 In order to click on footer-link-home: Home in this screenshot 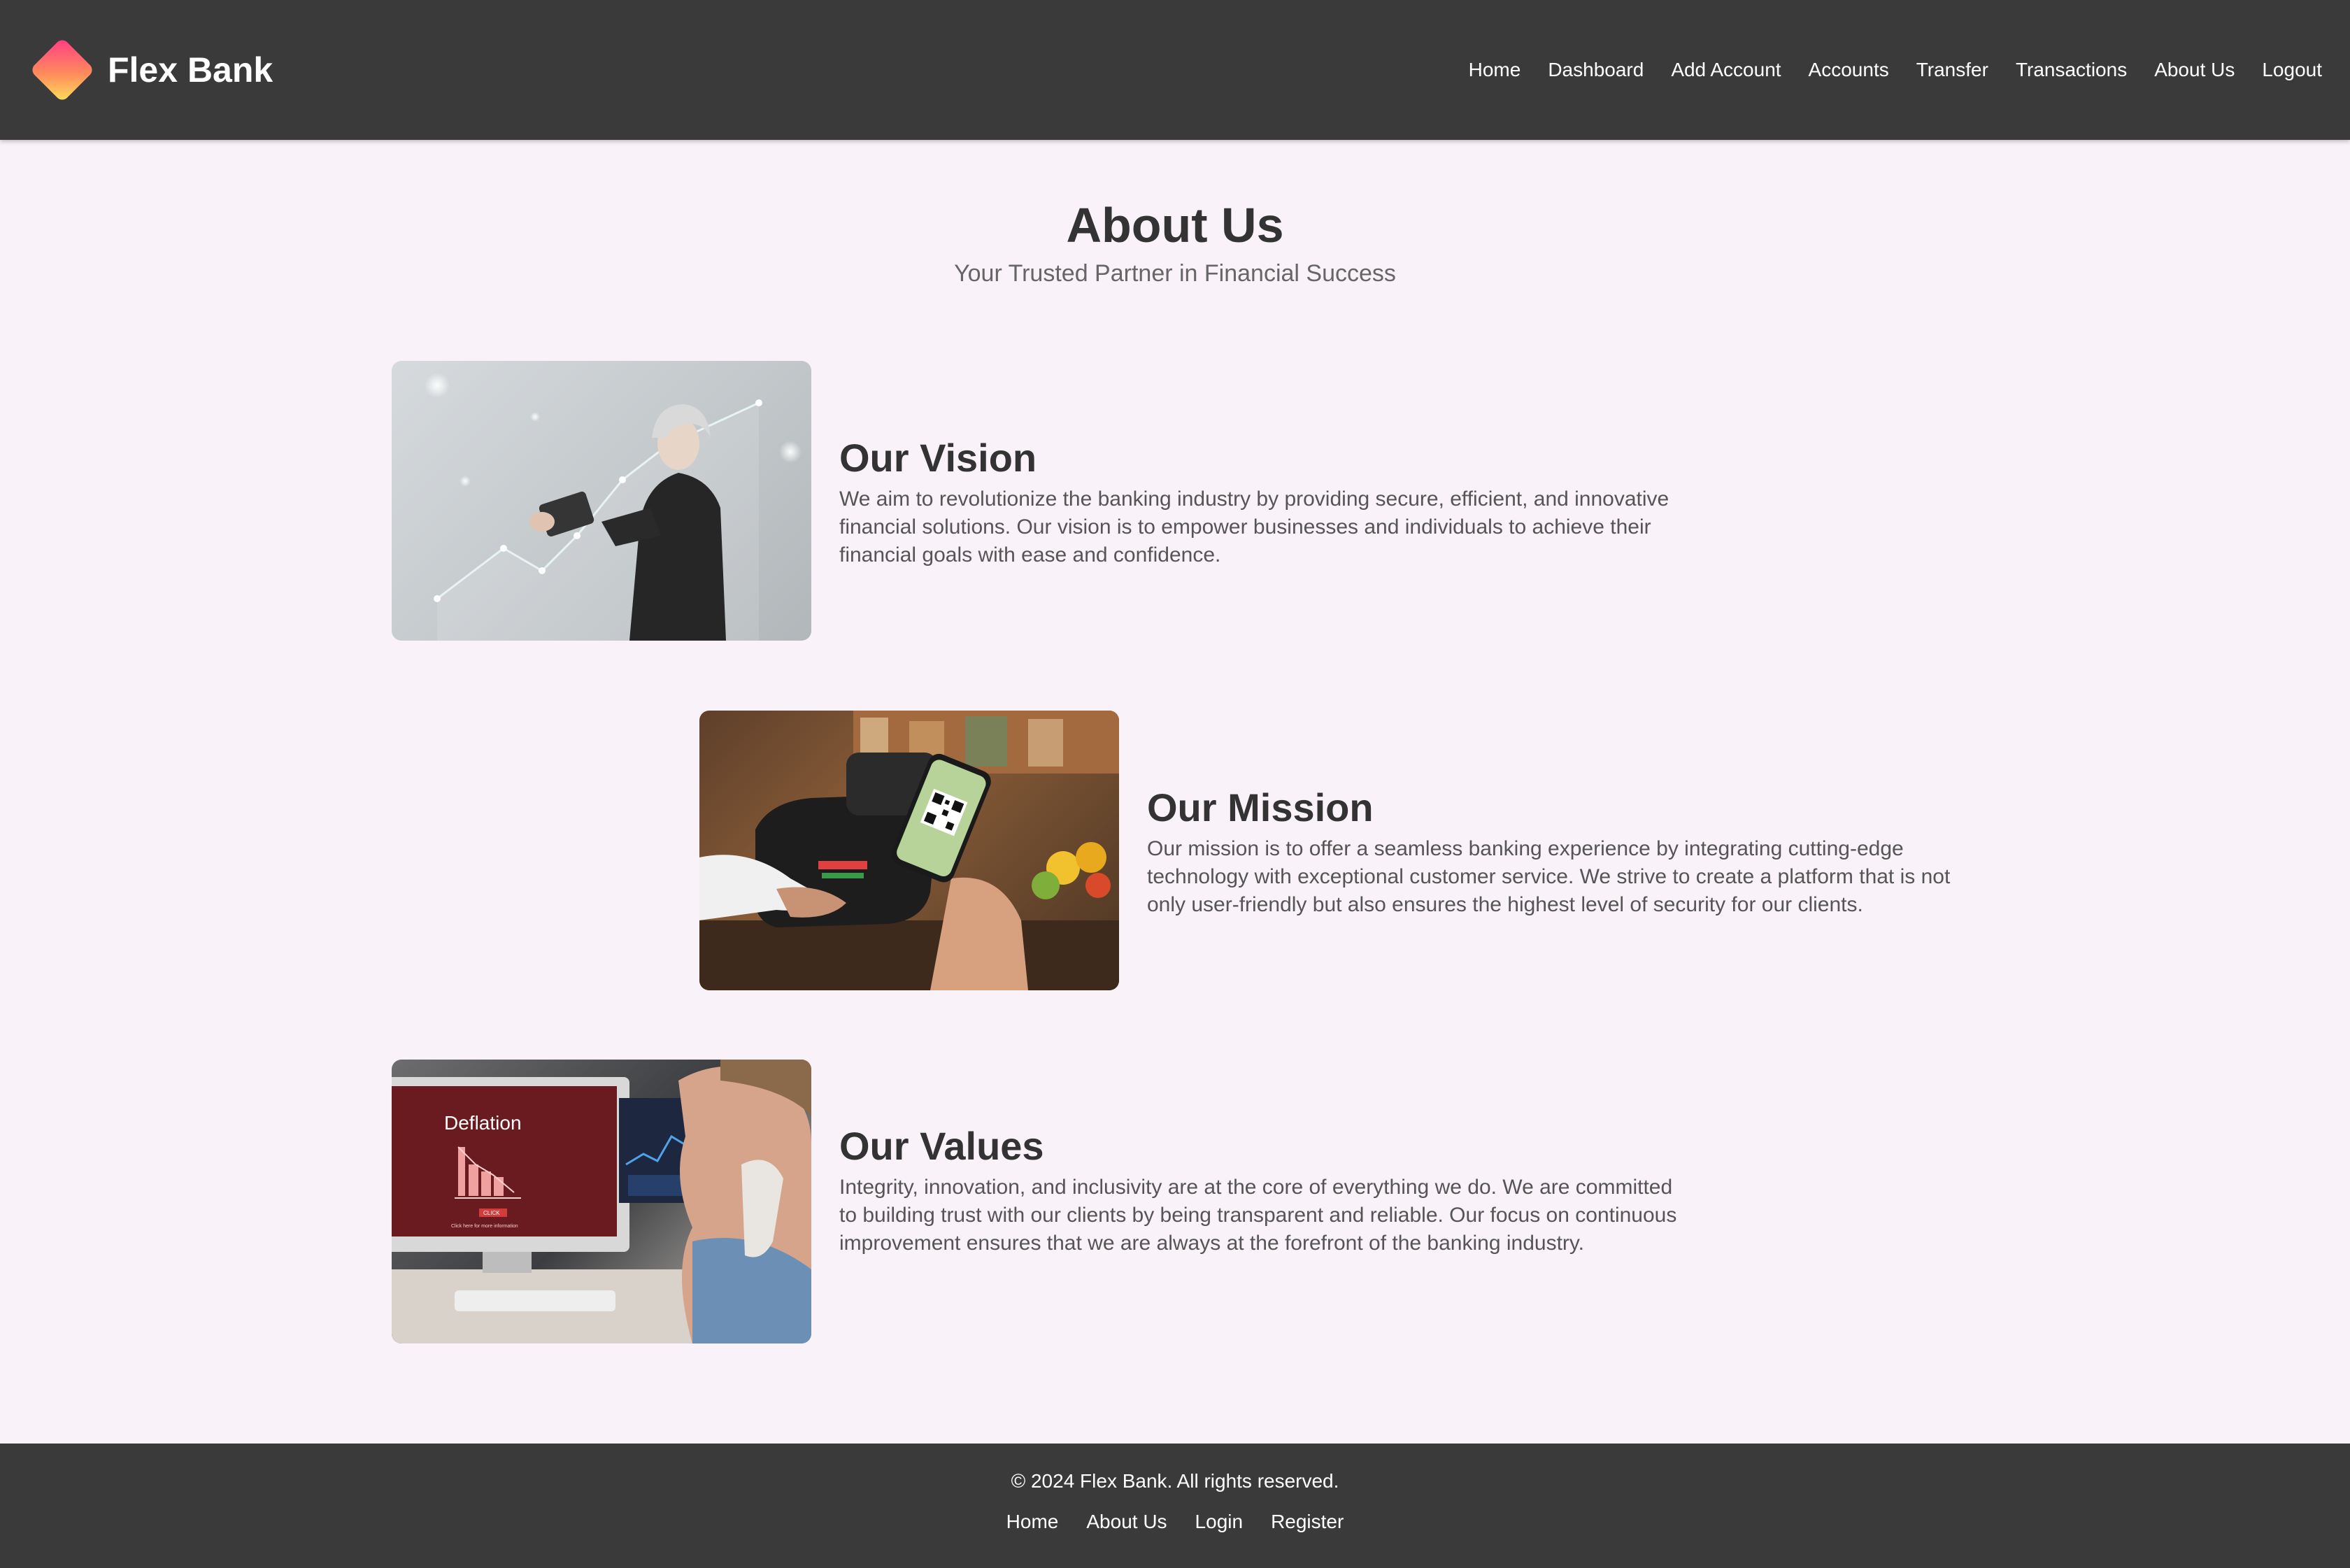, I will do `click(1032, 1522)`.